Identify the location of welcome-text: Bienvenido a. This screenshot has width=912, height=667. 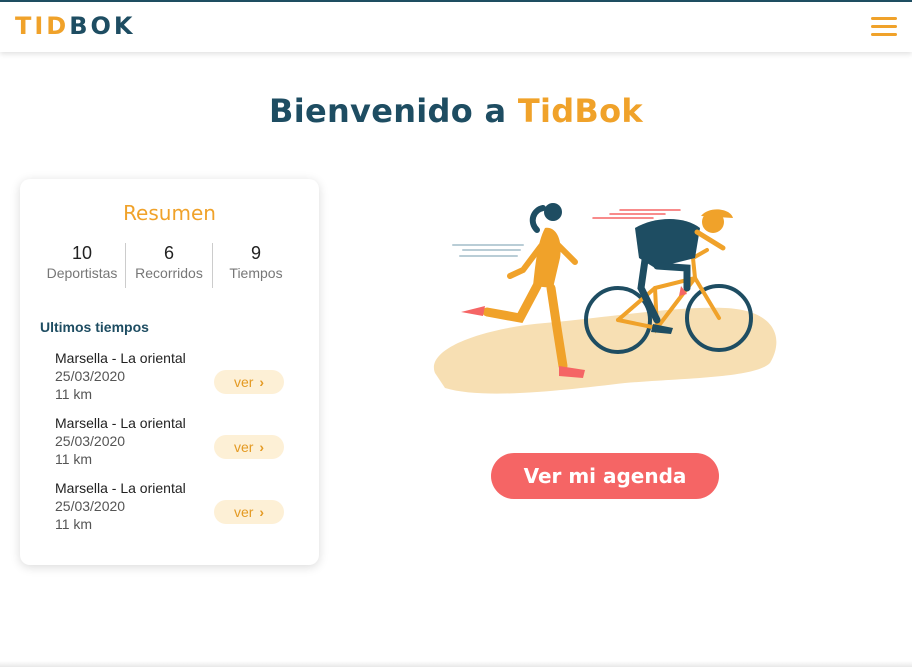
(393, 111).